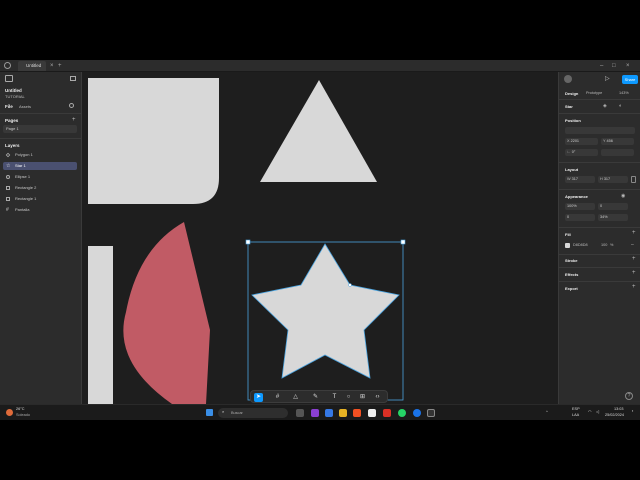 This screenshot has width=640, height=480. What do you see at coordinates (166, 313) in the screenshot?
I see `ellipse-shape` at bounding box center [166, 313].